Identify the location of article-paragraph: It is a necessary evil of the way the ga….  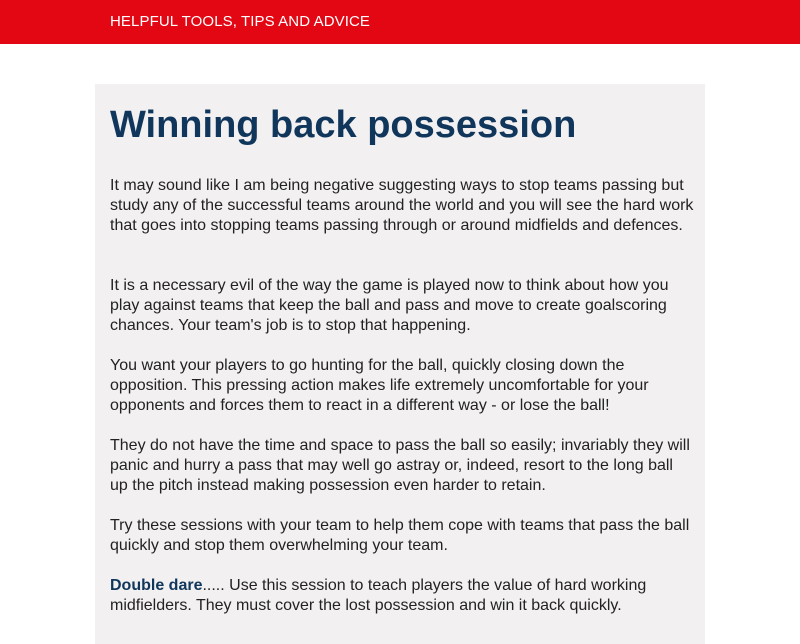
(389, 305).